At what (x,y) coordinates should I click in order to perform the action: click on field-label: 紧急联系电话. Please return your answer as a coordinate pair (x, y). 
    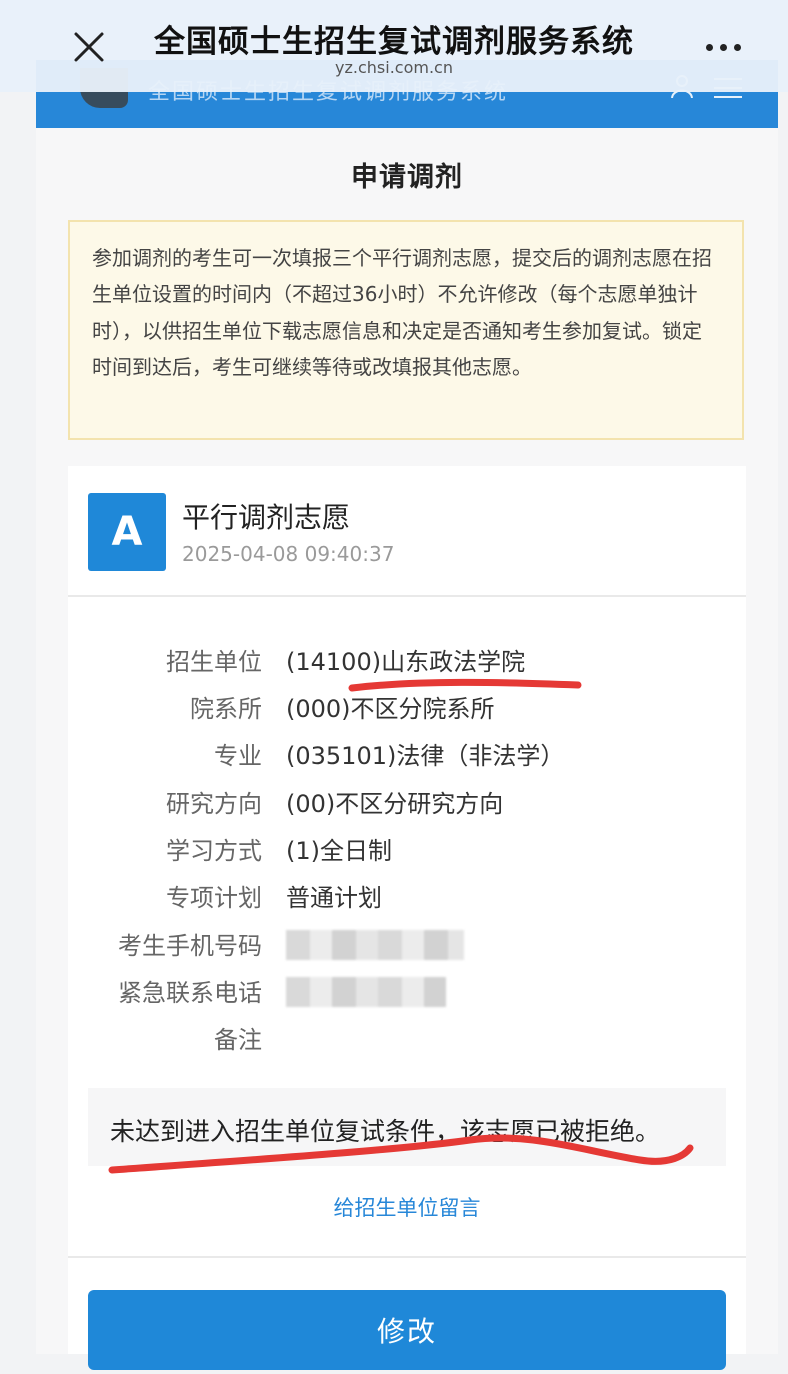
    Looking at the image, I should click on (190, 993).